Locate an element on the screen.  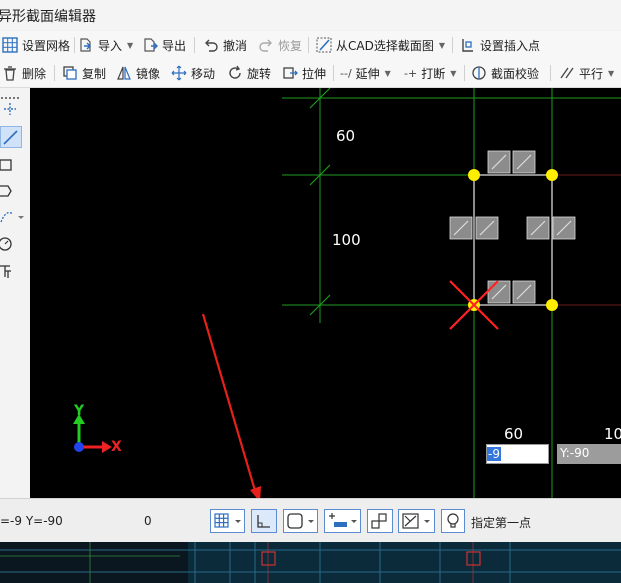
mirror-label: 镜像 is located at coordinates (148, 73).